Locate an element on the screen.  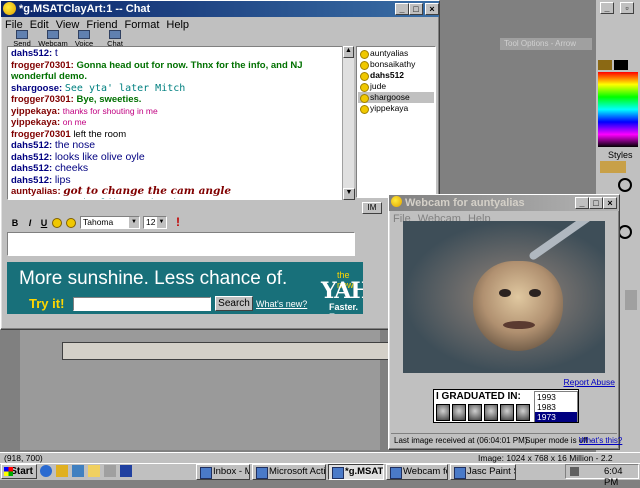
ad-whats-new-link: What's new? is located at coordinates (281, 304).